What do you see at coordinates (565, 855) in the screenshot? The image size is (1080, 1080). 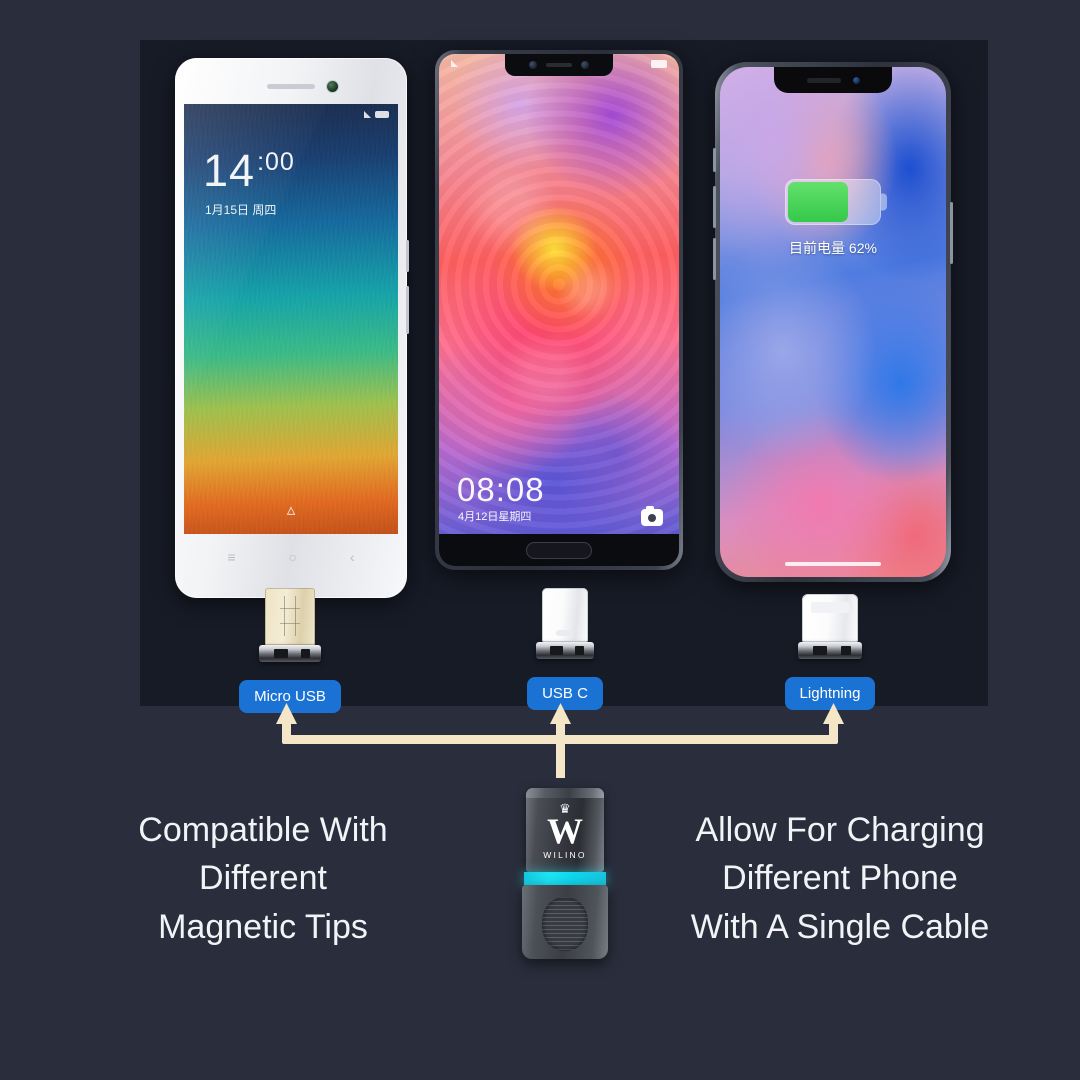 I see `brand-name-label: WILINO` at bounding box center [565, 855].